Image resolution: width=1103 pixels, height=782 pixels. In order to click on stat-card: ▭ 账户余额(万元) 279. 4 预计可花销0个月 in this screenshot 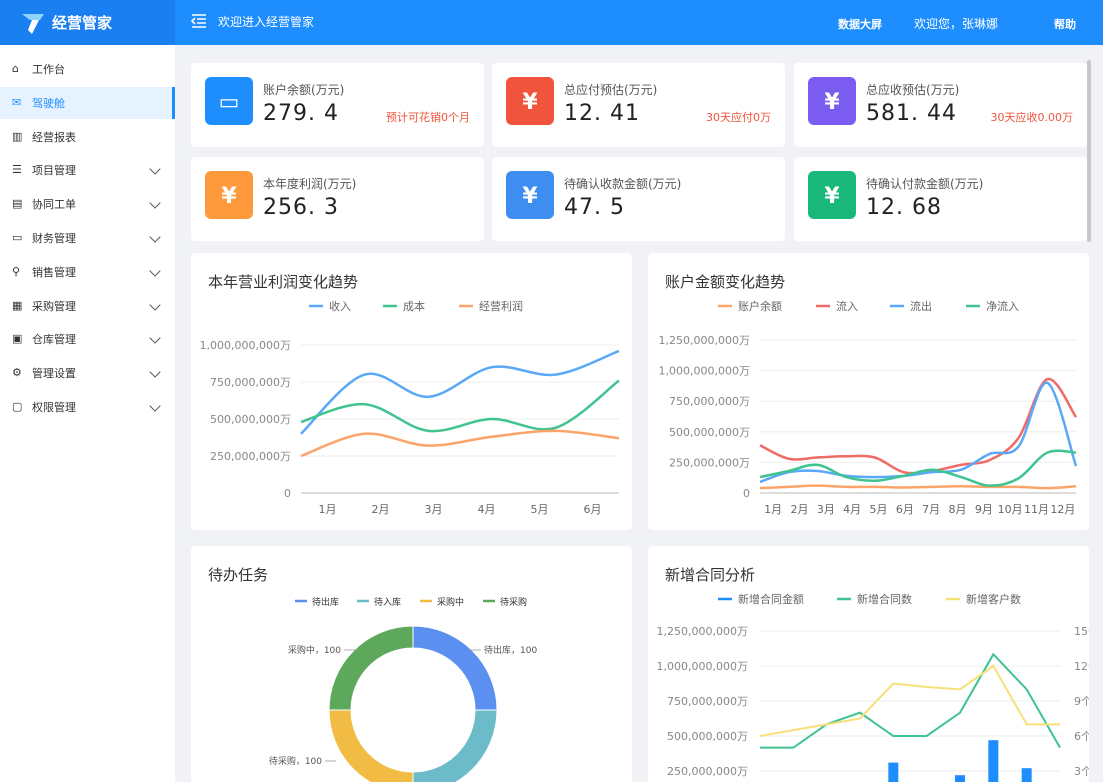, I will do `click(337, 105)`.